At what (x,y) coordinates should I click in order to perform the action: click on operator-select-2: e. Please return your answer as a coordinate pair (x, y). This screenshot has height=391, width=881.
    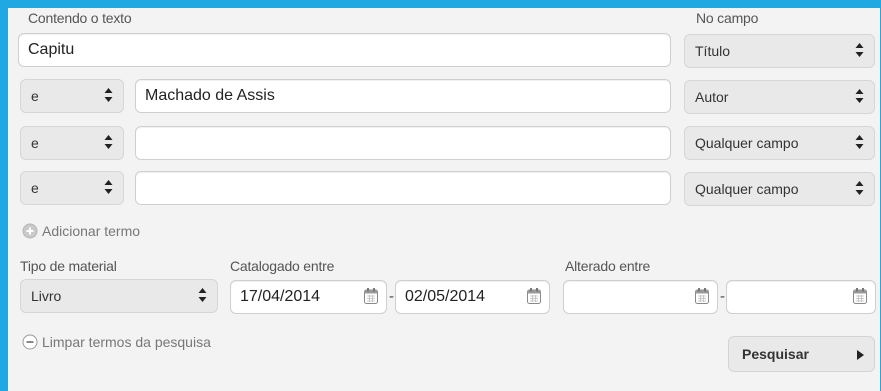
    Looking at the image, I should click on (72, 96).